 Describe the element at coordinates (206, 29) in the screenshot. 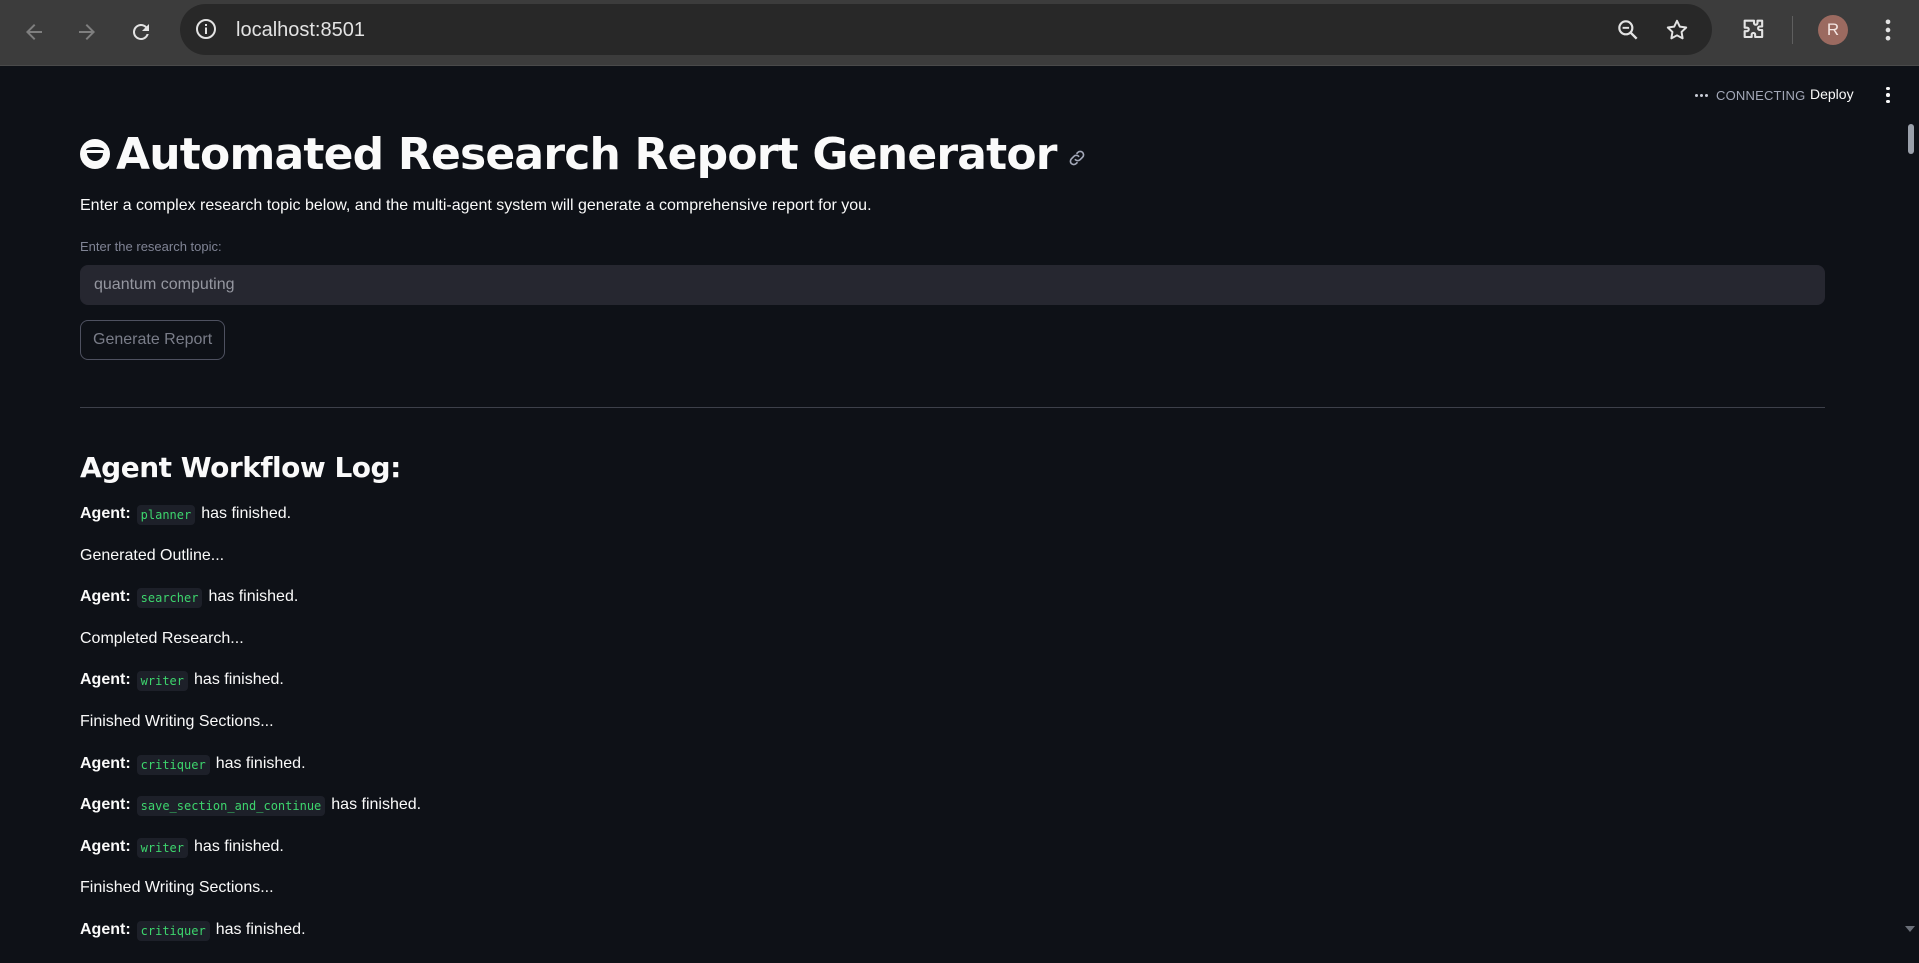

I see `site-info-icon` at that location.